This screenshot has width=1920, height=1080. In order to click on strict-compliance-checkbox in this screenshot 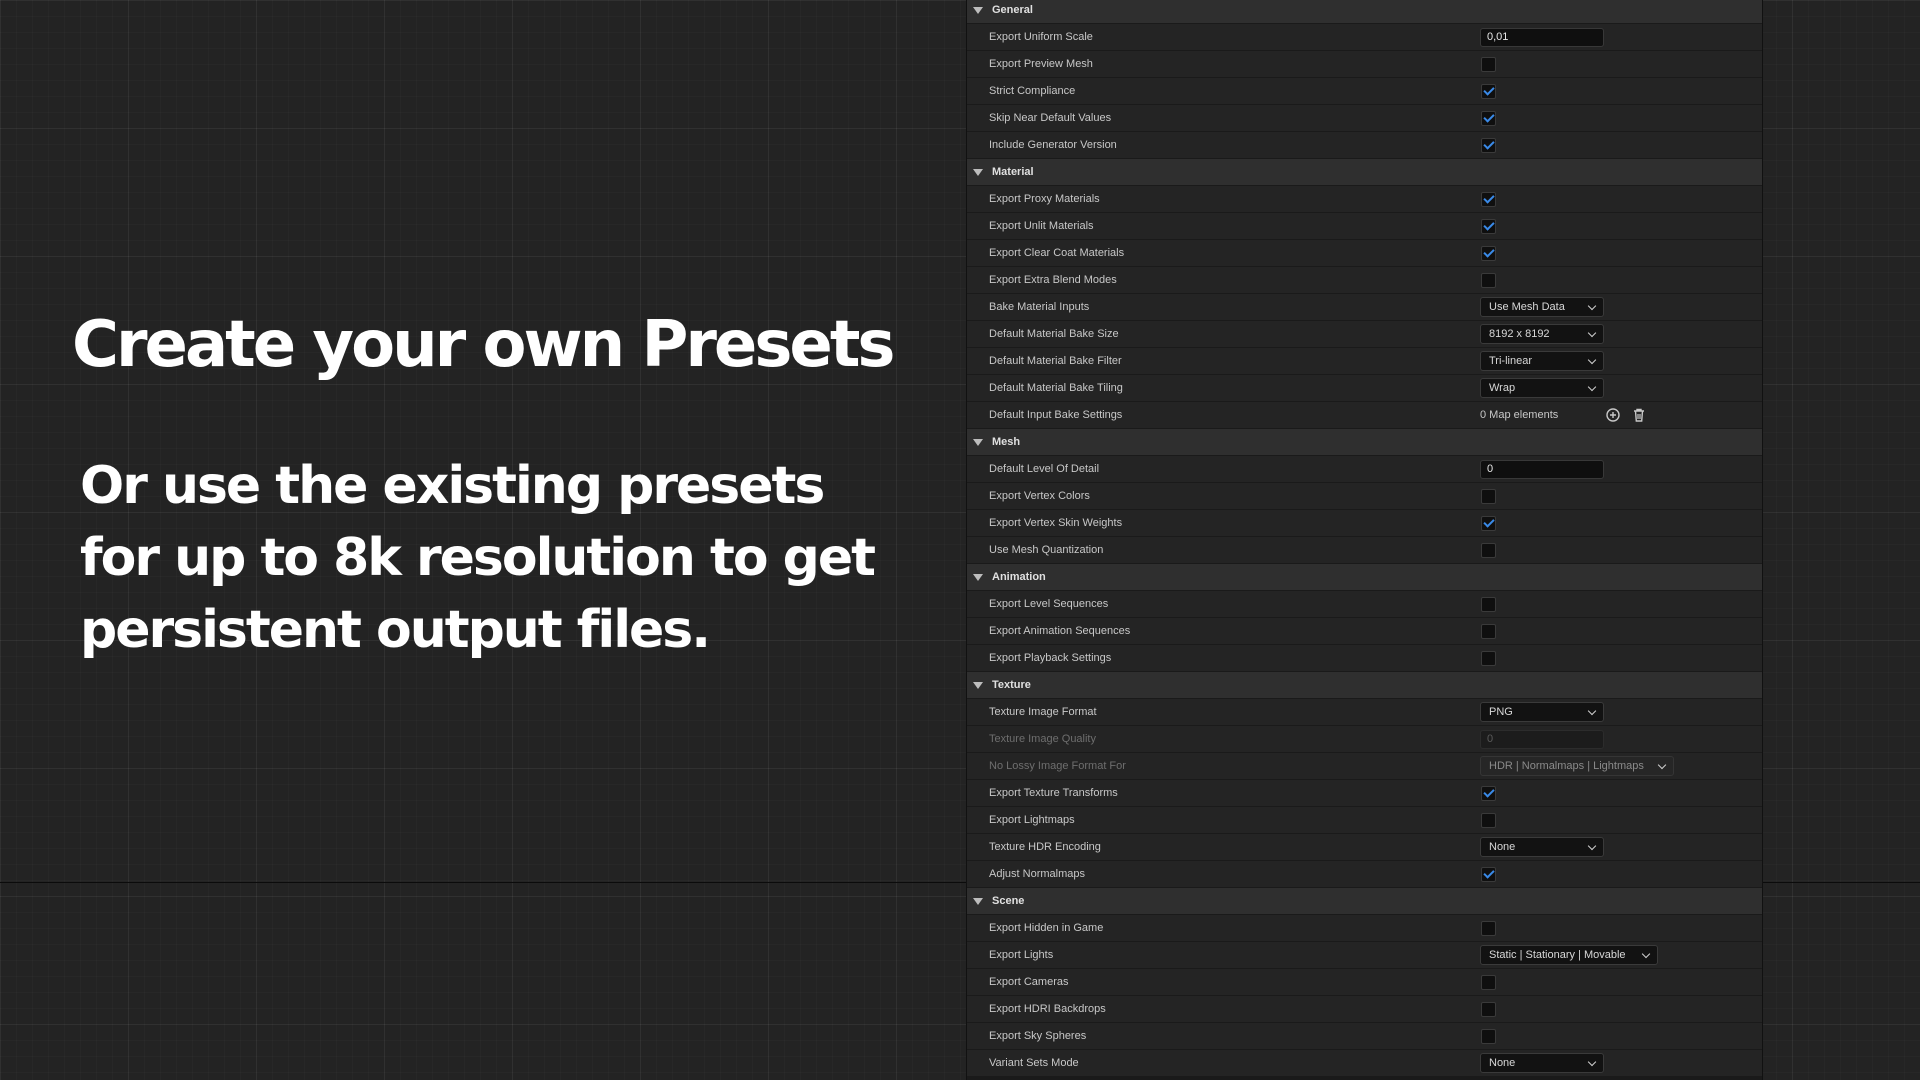, I will do `click(1488, 91)`.